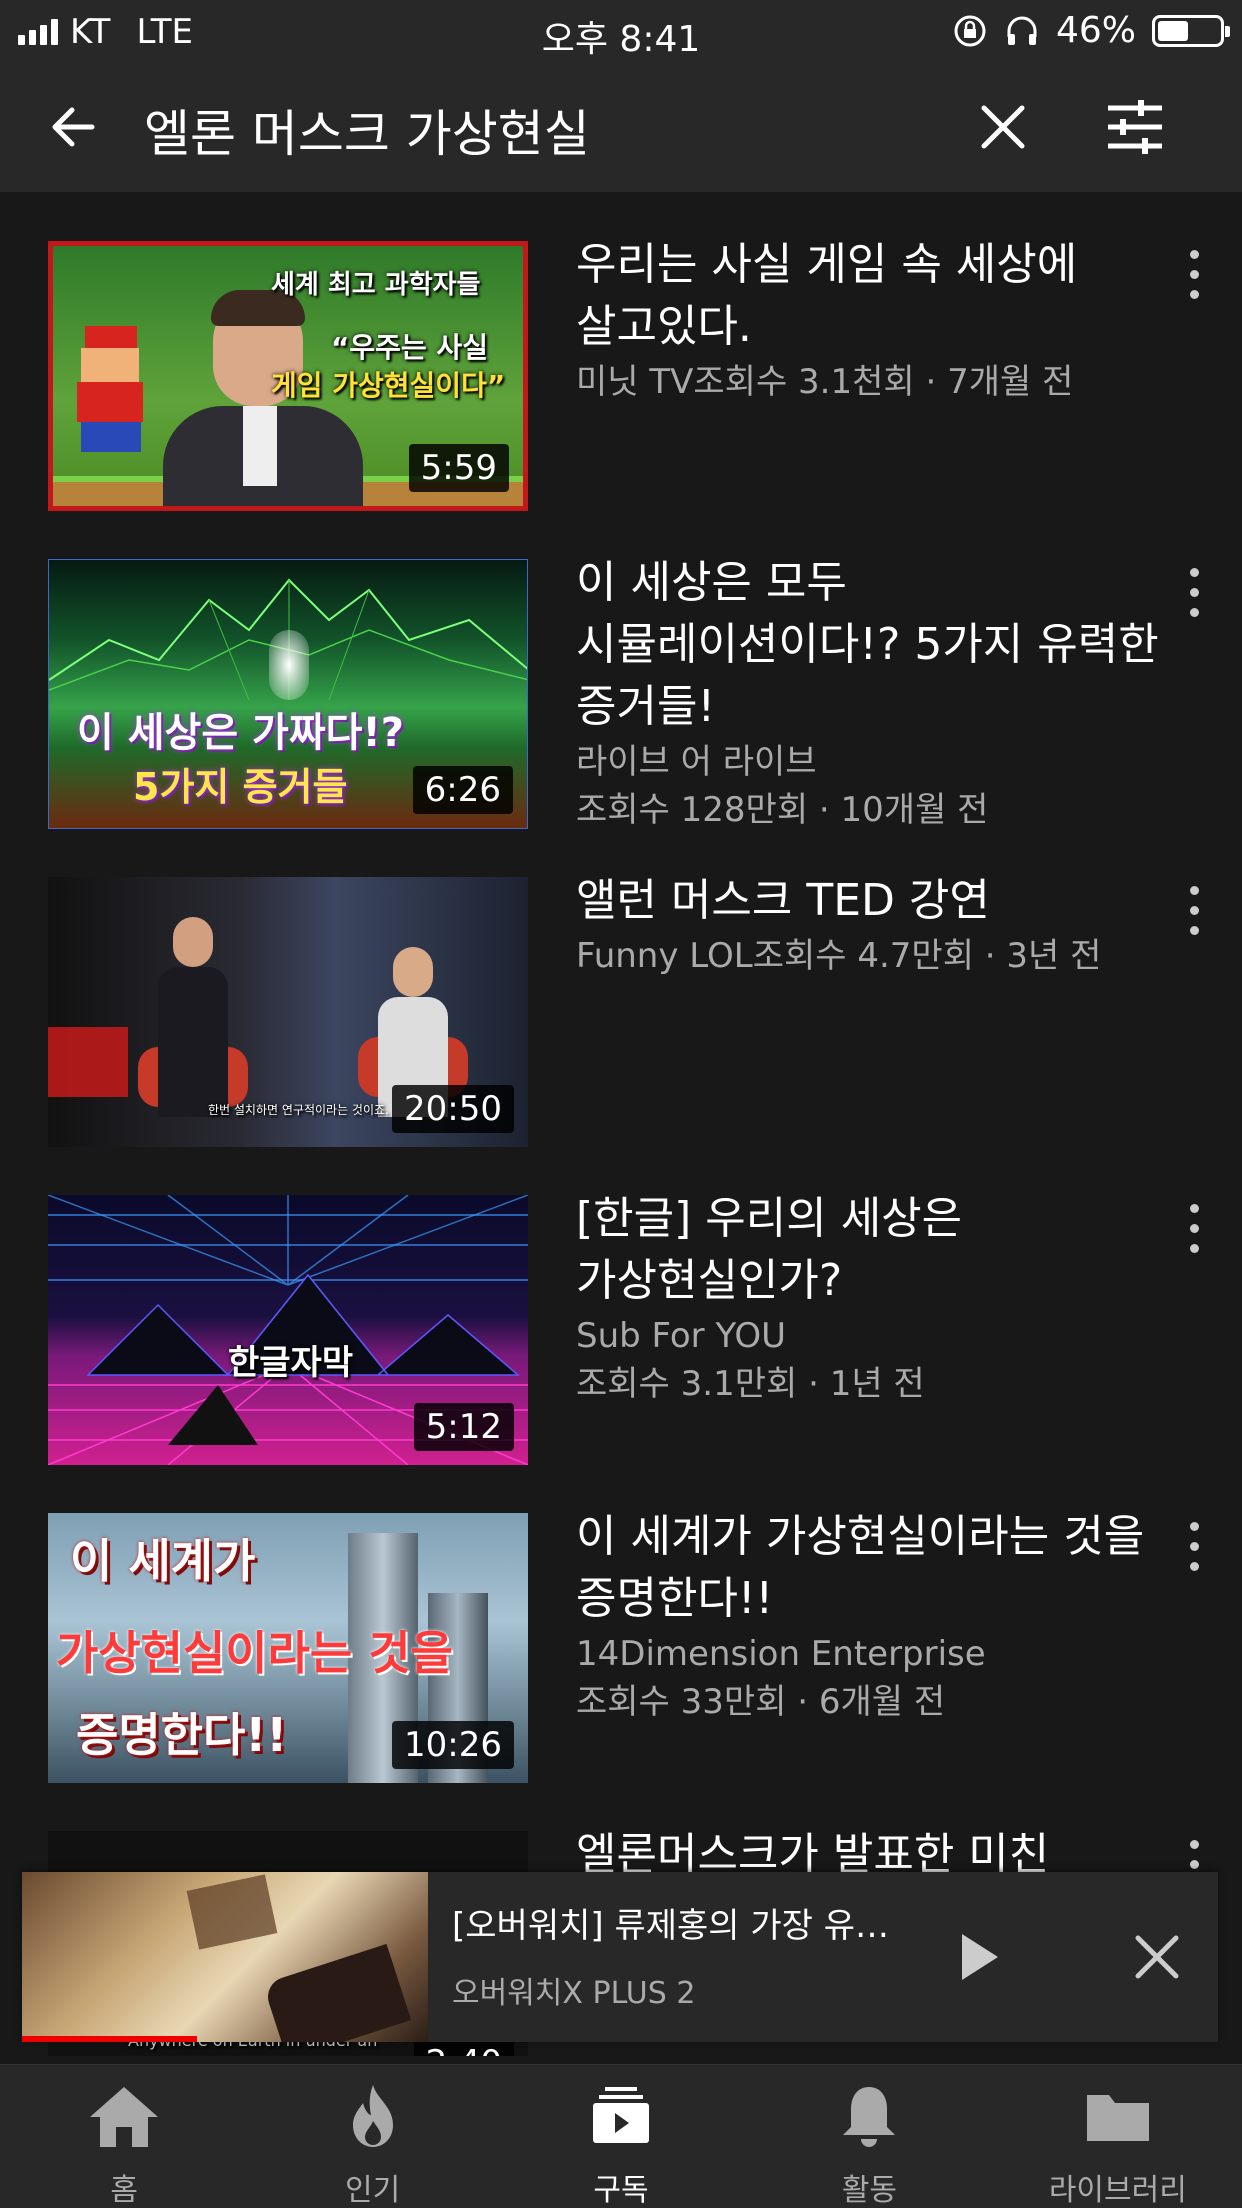 Image resolution: width=1242 pixels, height=2208 pixels. What do you see at coordinates (109, 2039) in the screenshot?
I see `playback-progress` at bounding box center [109, 2039].